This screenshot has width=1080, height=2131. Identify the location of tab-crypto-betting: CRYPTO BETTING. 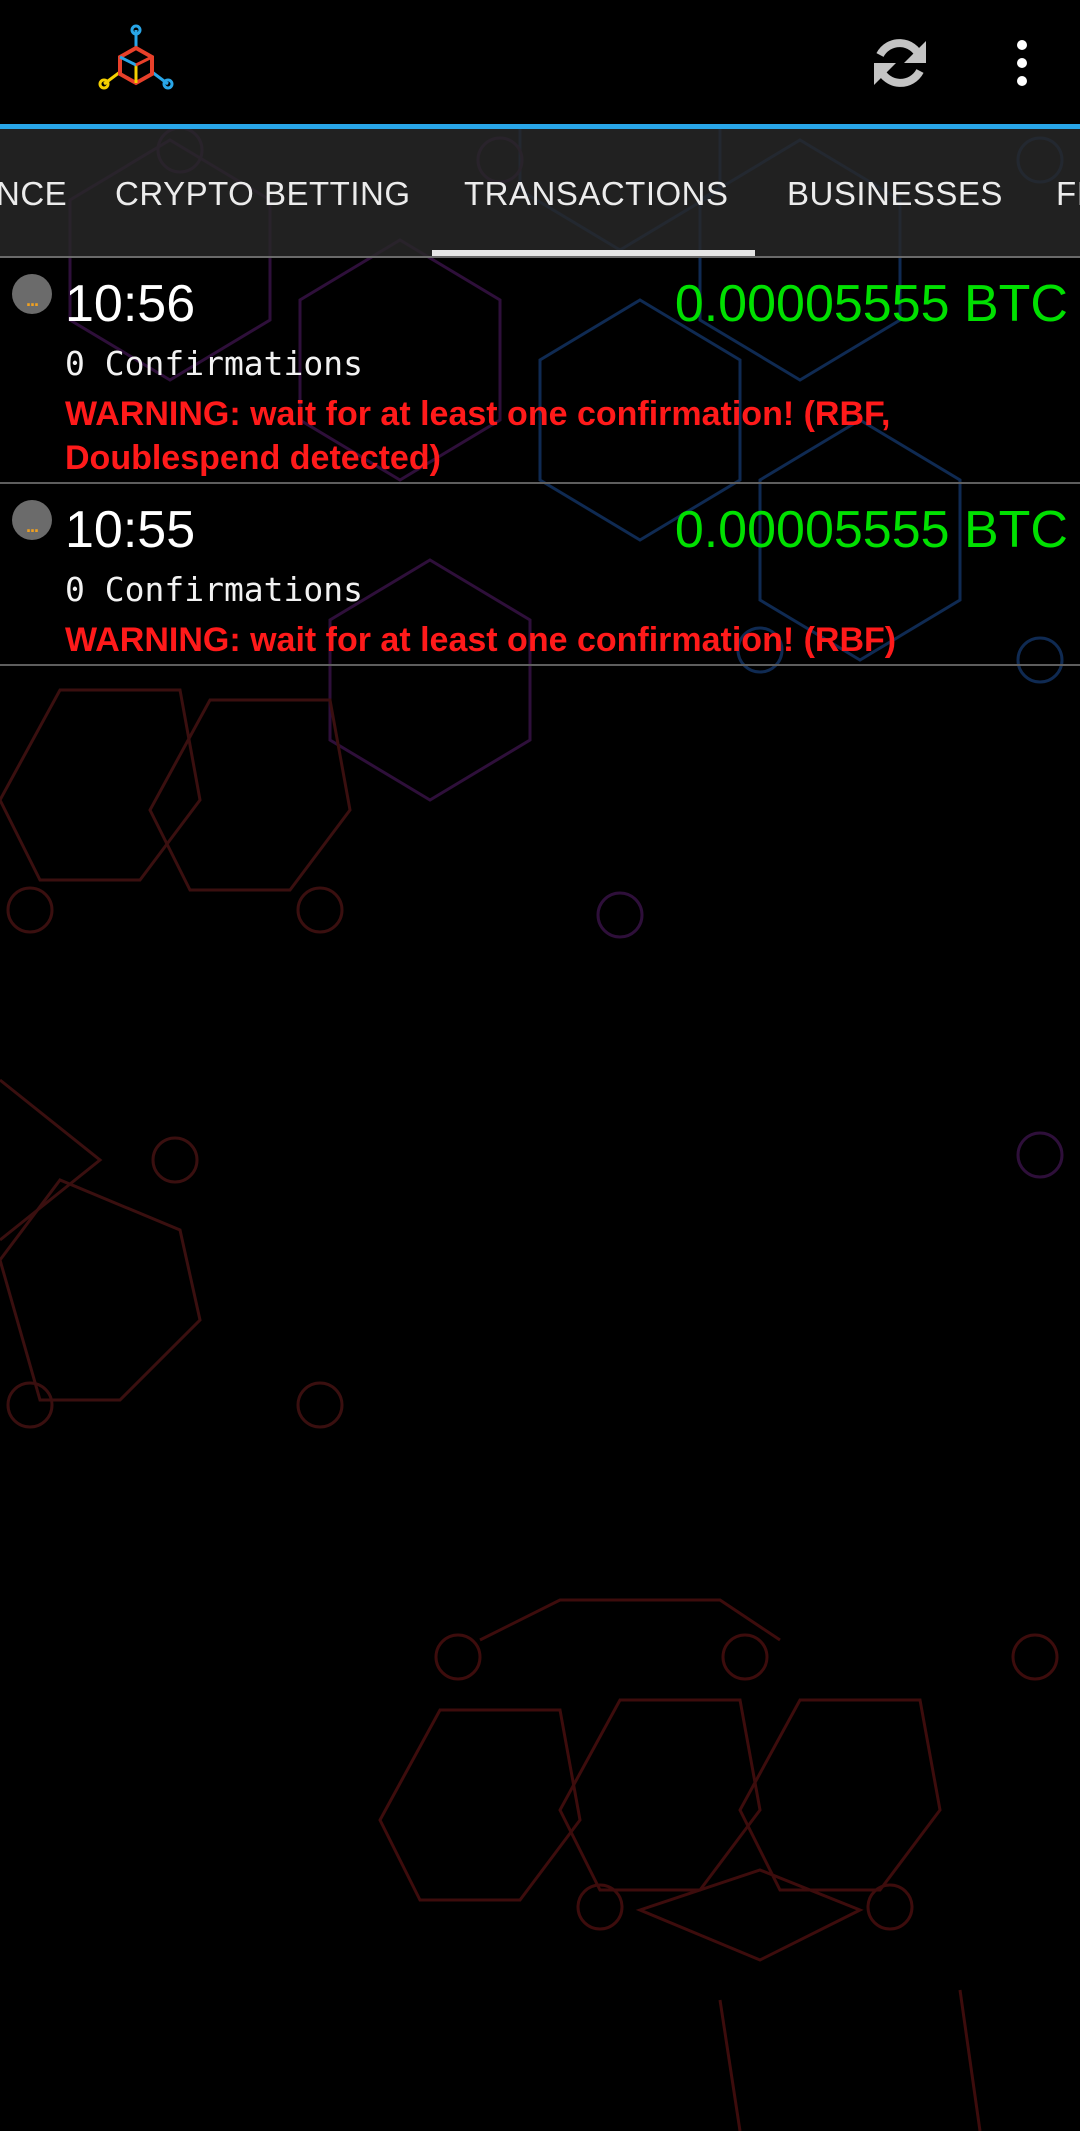
(263, 193).